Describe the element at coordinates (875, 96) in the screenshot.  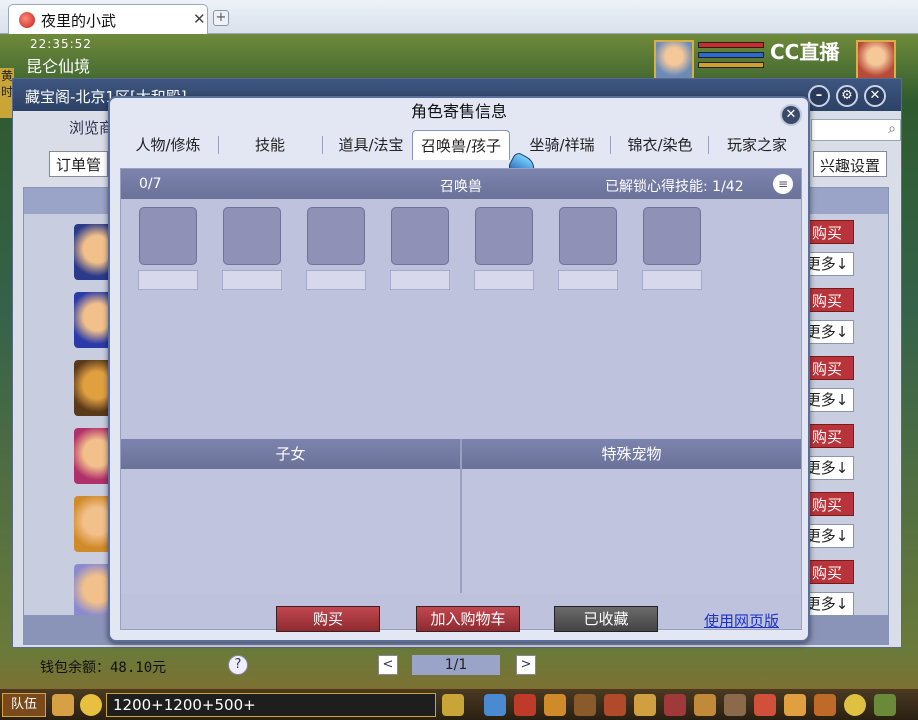
I see `close-icon: ✕` at that location.